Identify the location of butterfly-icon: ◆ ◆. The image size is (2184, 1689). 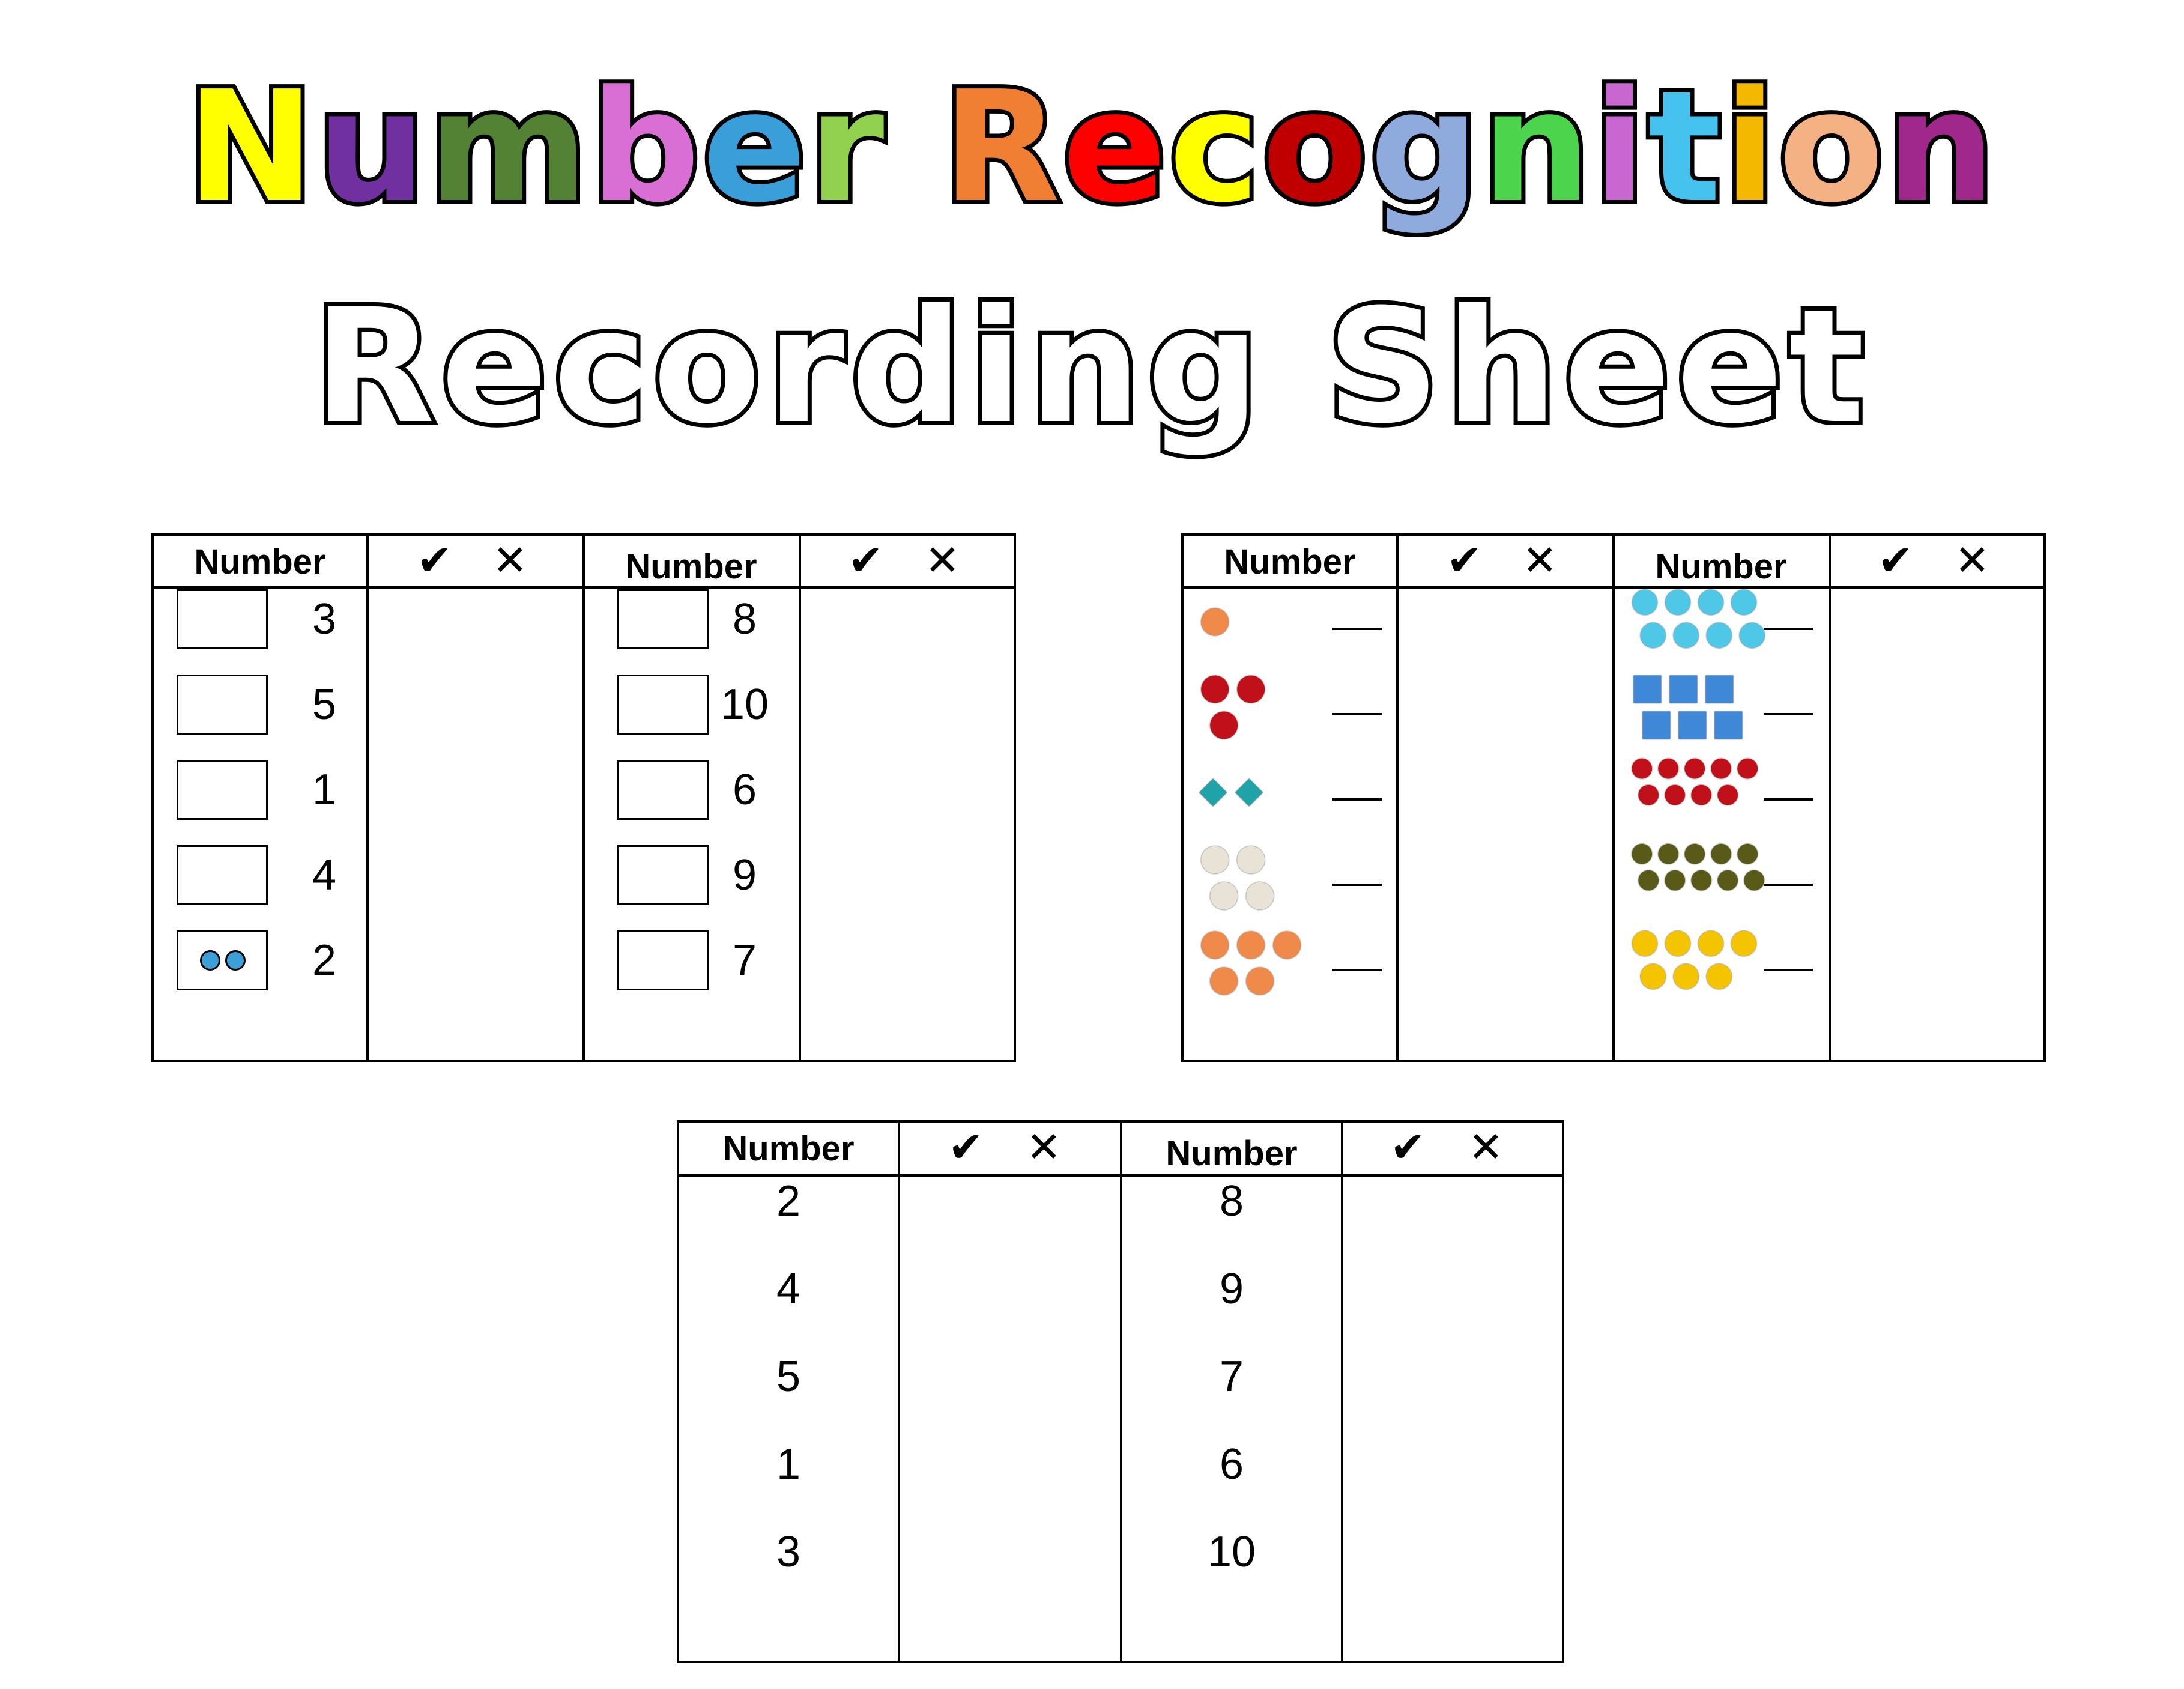
(1268, 790).